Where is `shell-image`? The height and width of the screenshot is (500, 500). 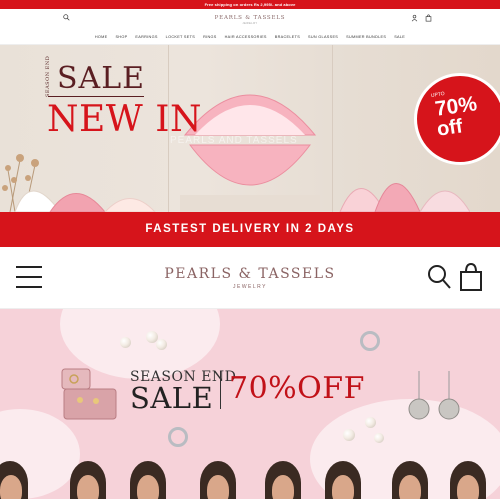
shell-image is located at coordinates (85, 201).